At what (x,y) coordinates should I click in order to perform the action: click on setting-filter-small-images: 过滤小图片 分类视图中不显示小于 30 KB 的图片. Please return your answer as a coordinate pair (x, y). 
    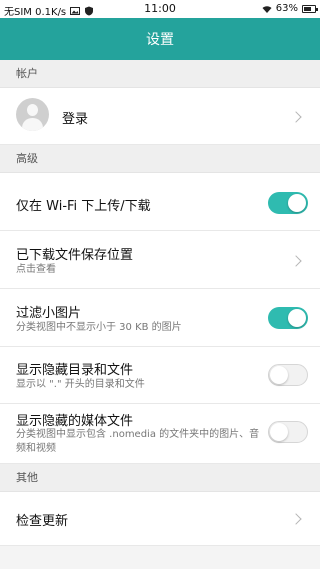
    Looking at the image, I should click on (160, 318).